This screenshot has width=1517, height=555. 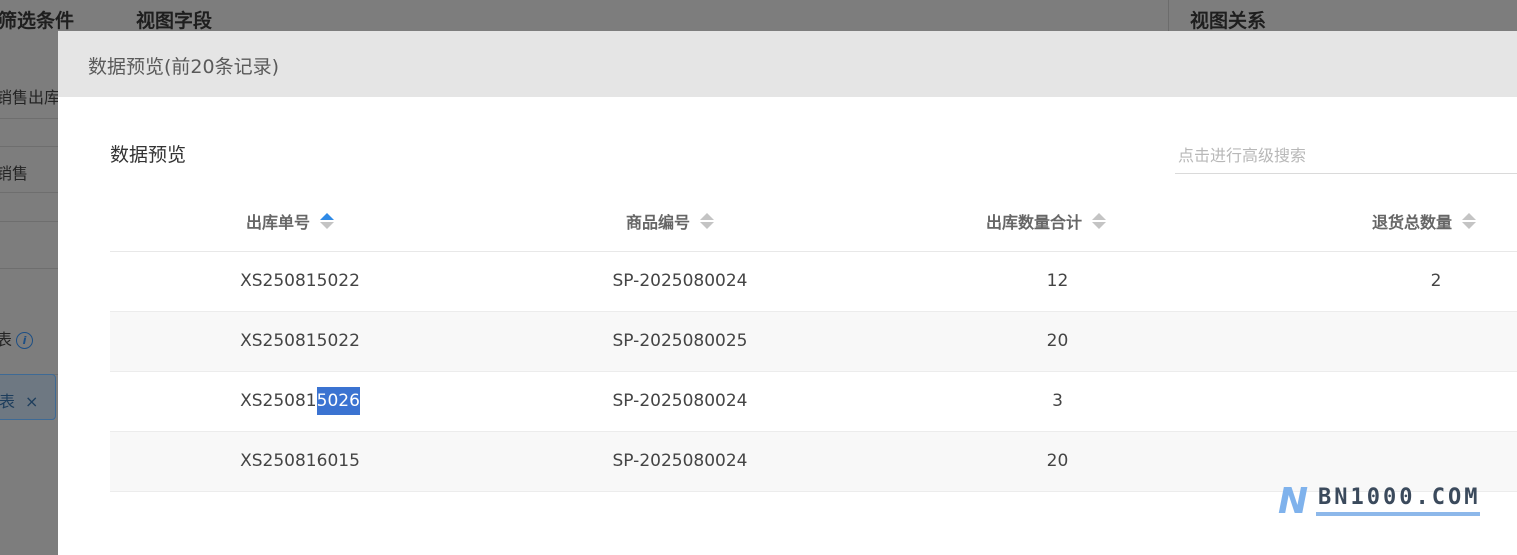 I want to click on cell-return-qty: 2, so click(x=1436, y=281).